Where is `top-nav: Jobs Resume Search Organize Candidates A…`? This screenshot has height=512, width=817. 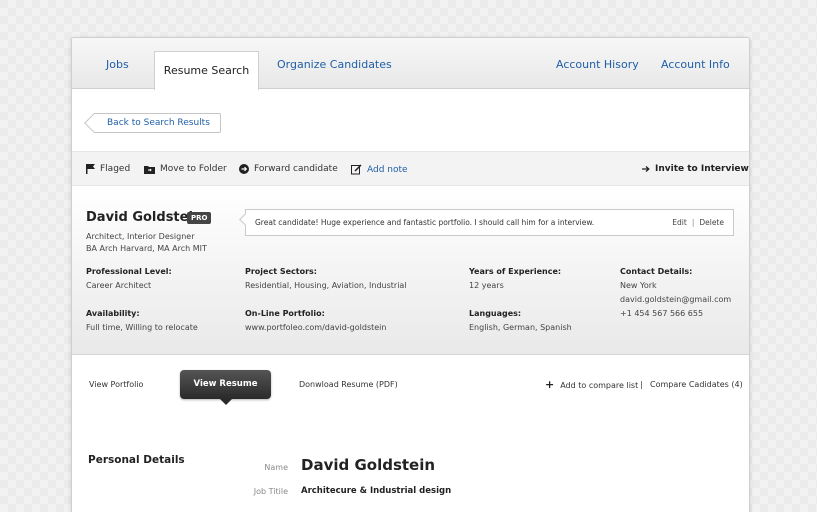
top-nav: Jobs Resume Search Organize Candidates A… is located at coordinates (410, 64).